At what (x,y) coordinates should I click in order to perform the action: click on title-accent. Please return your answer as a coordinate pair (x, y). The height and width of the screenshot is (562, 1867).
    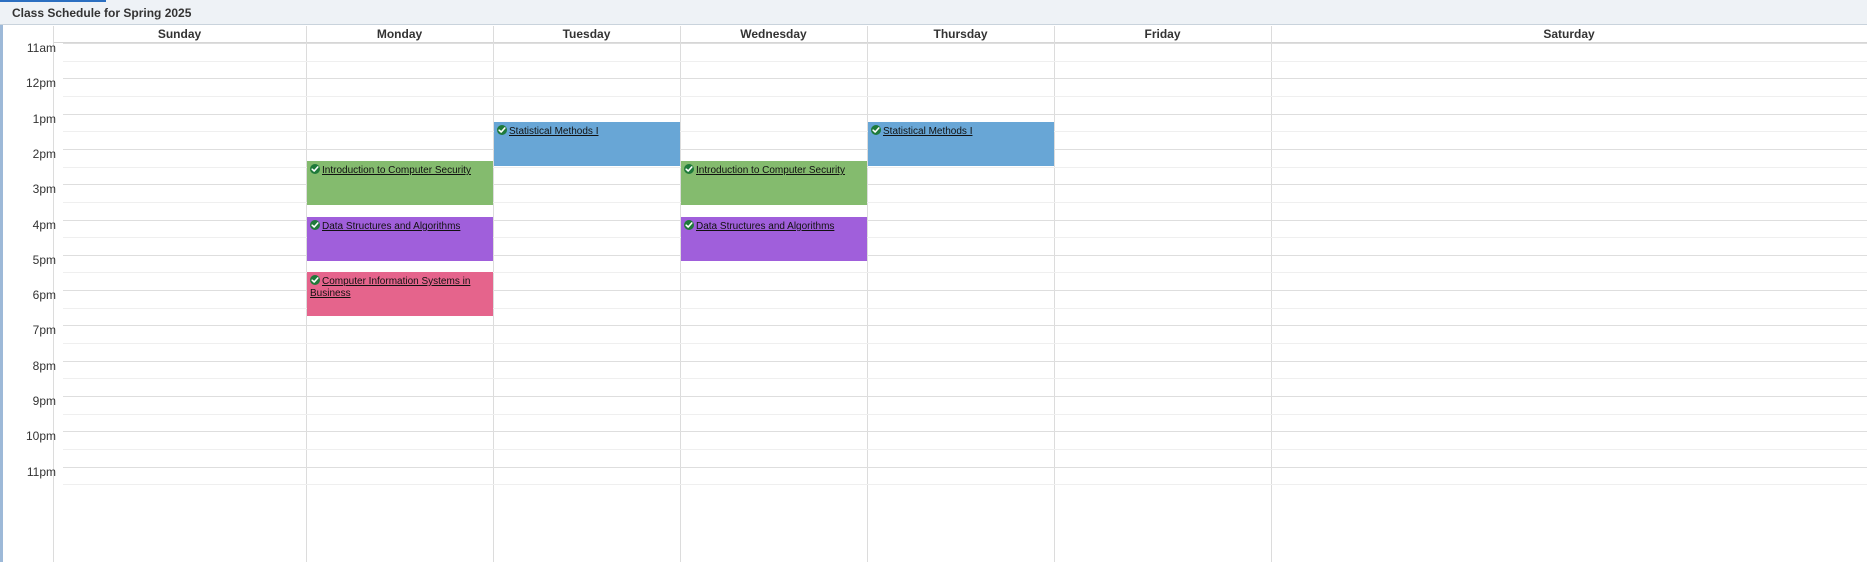
    Looking at the image, I should click on (53, 1).